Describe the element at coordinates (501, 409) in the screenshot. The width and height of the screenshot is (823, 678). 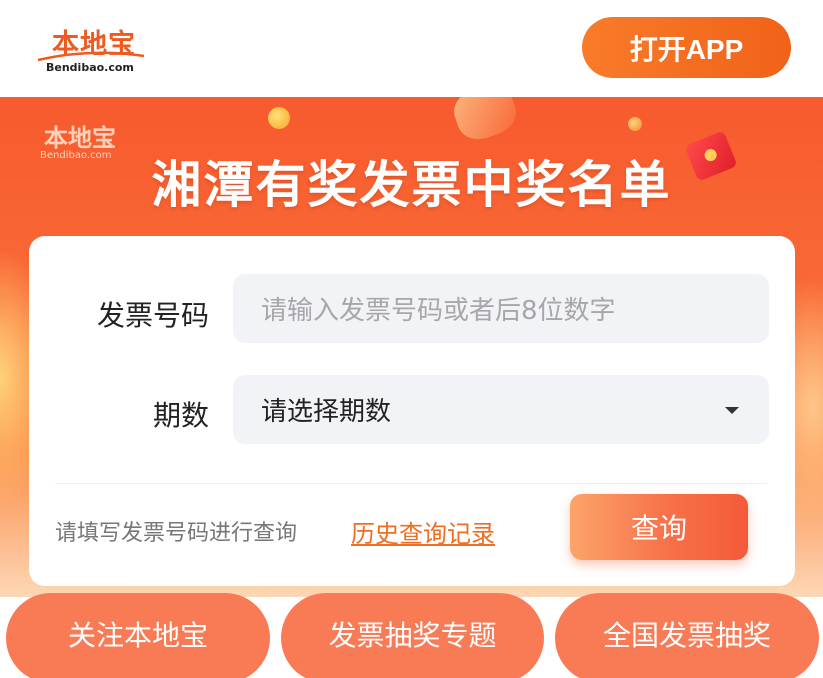
I see `period-select: 请选择期数` at that location.